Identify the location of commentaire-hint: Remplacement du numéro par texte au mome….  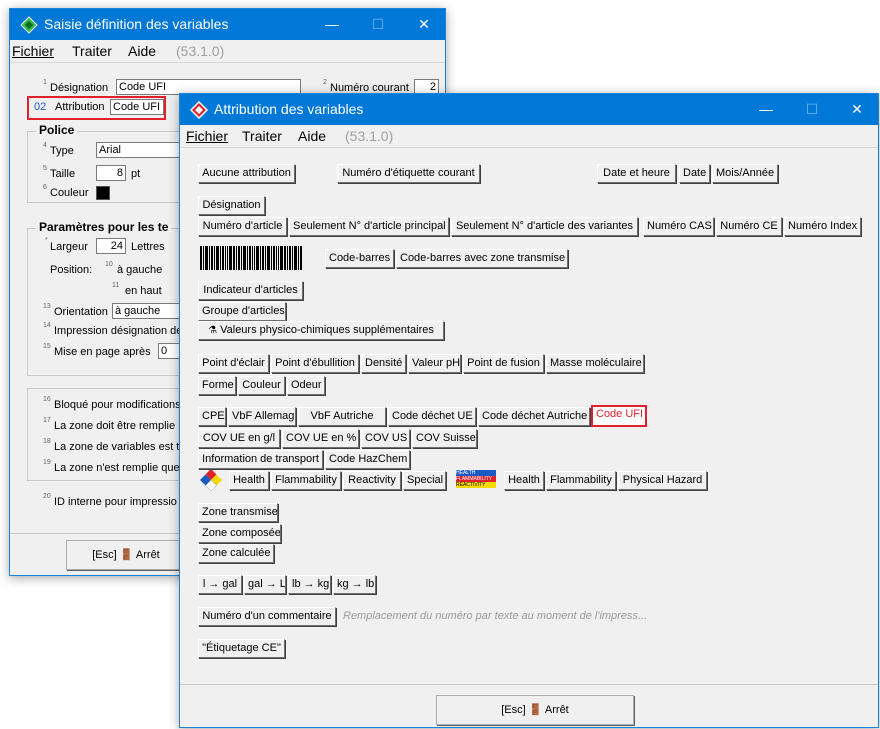
(495, 616).